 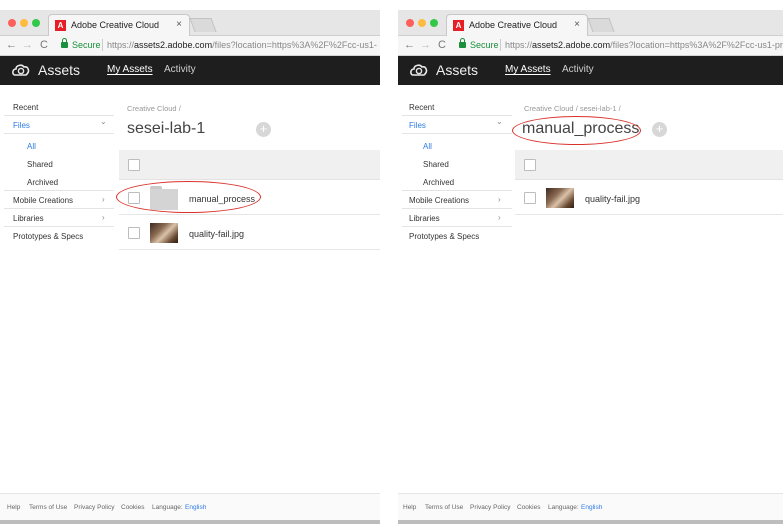 What do you see at coordinates (102, 45) in the screenshot?
I see `url-separator` at bounding box center [102, 45].